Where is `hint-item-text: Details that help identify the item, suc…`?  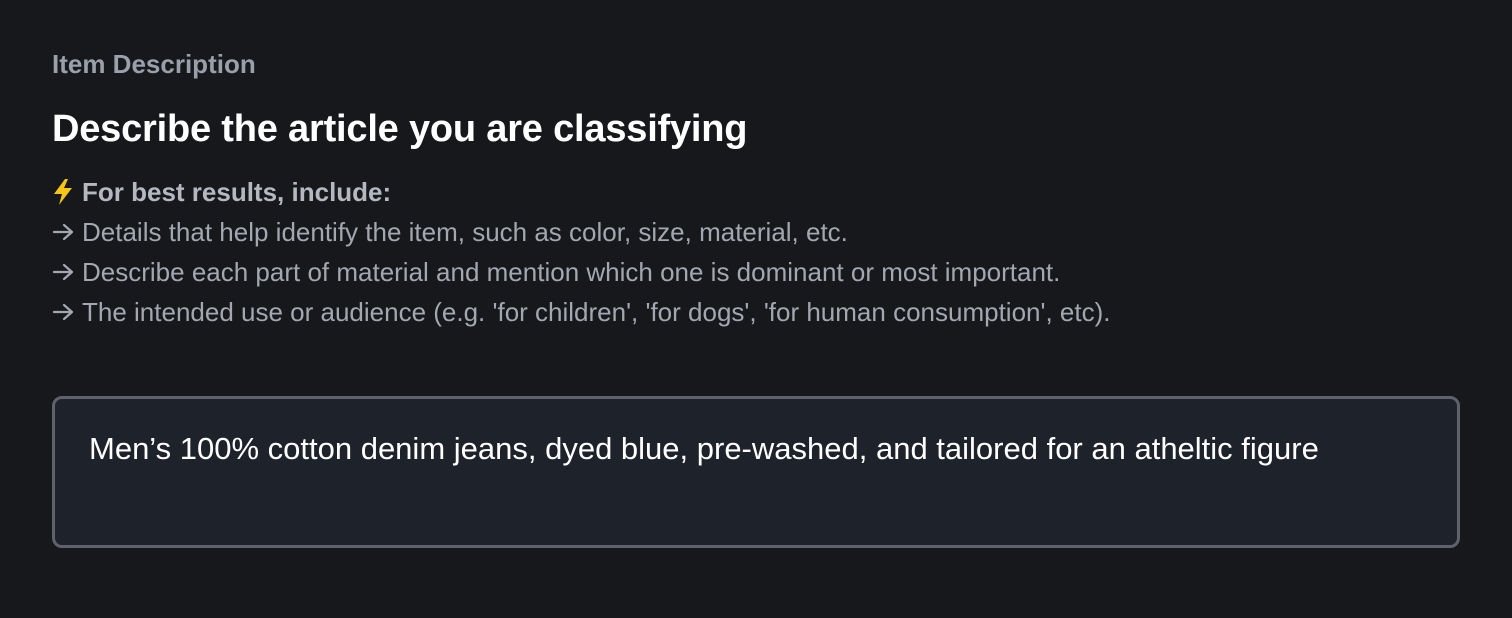 hint-item-text: Details that help identify the item, suc… is located at coordinates (465, 232).